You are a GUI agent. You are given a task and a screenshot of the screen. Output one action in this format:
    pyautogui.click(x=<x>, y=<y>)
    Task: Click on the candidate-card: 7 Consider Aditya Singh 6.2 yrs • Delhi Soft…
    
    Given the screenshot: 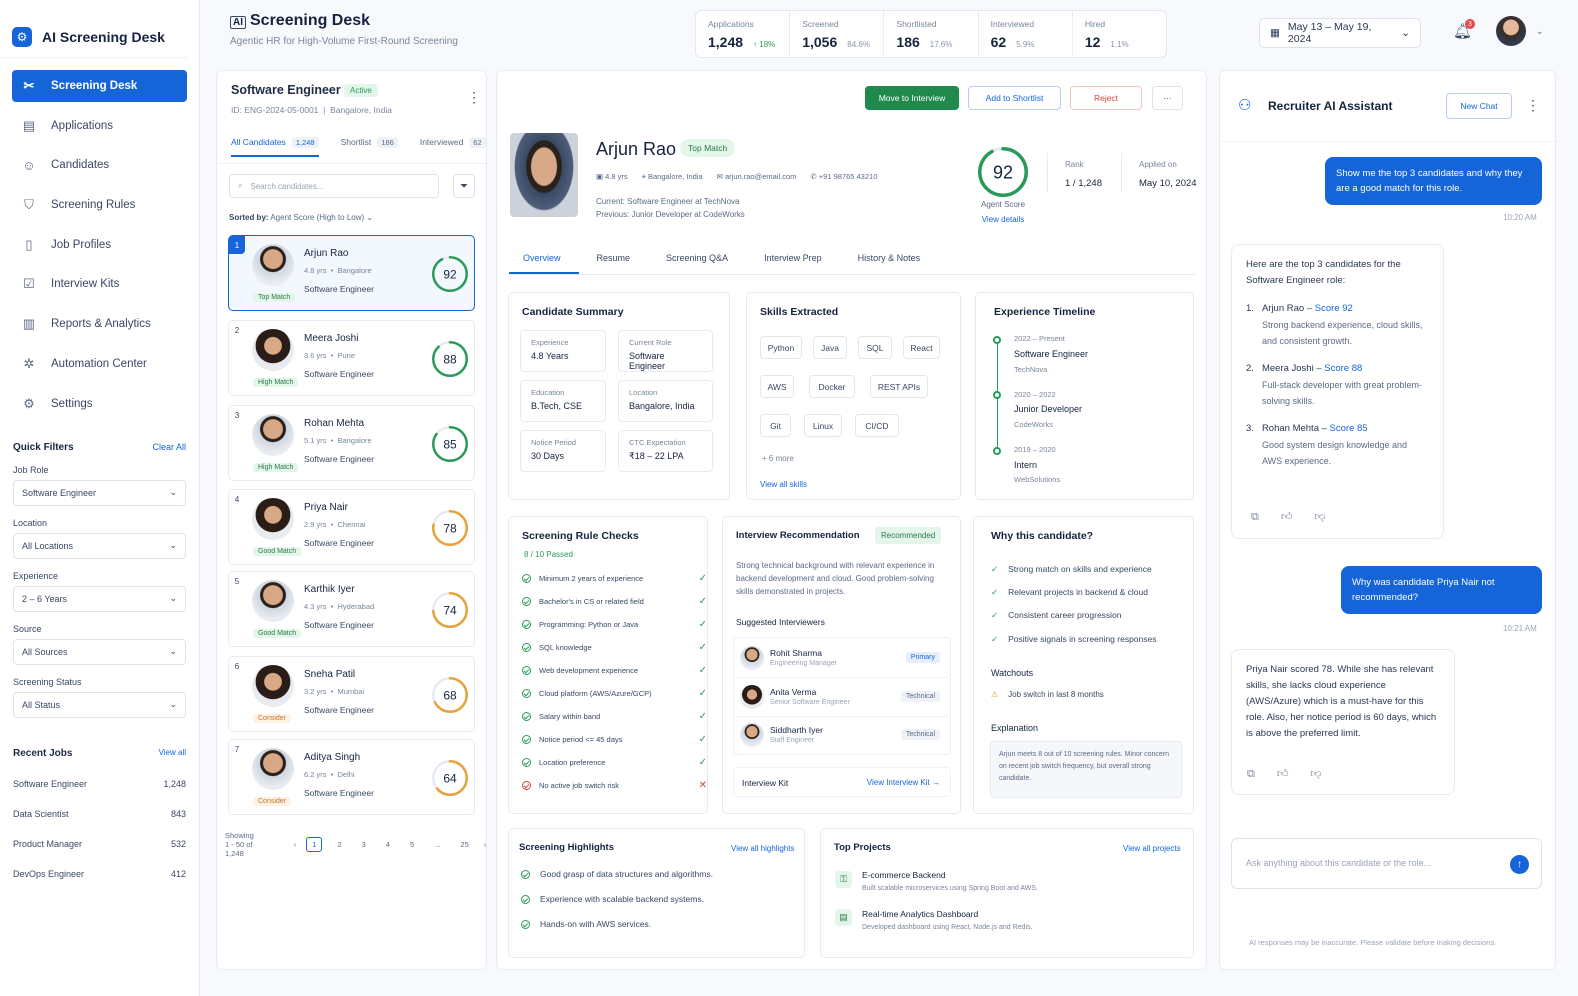 What is the action you would take?
    pyautogui.click(x=351, y=777)
    